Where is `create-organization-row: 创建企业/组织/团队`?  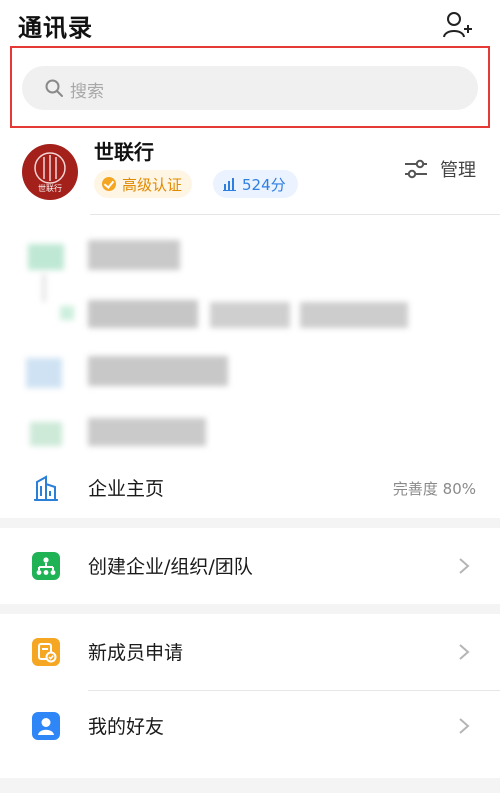 create-organization-row: 创建企业/组织/团队 is located at coordinates (250, 566).